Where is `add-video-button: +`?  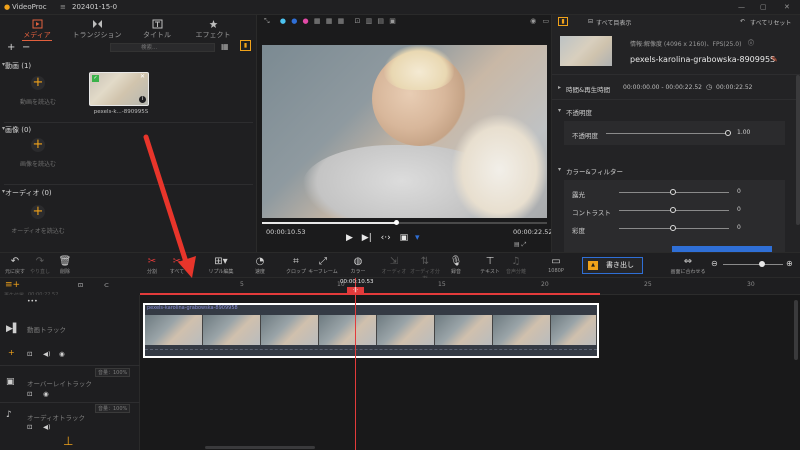 add-video-button: + is located at coordinates (38, 83).